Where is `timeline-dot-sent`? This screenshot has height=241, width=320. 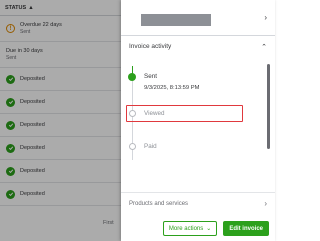 timeline-dot-sent is located at coordinates (132, 77).